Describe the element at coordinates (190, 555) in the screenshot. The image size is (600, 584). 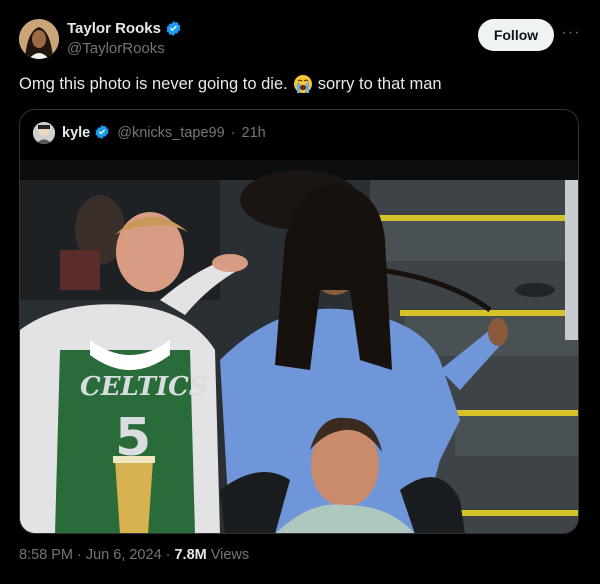
I see `views-count: 7.8M` at that location.